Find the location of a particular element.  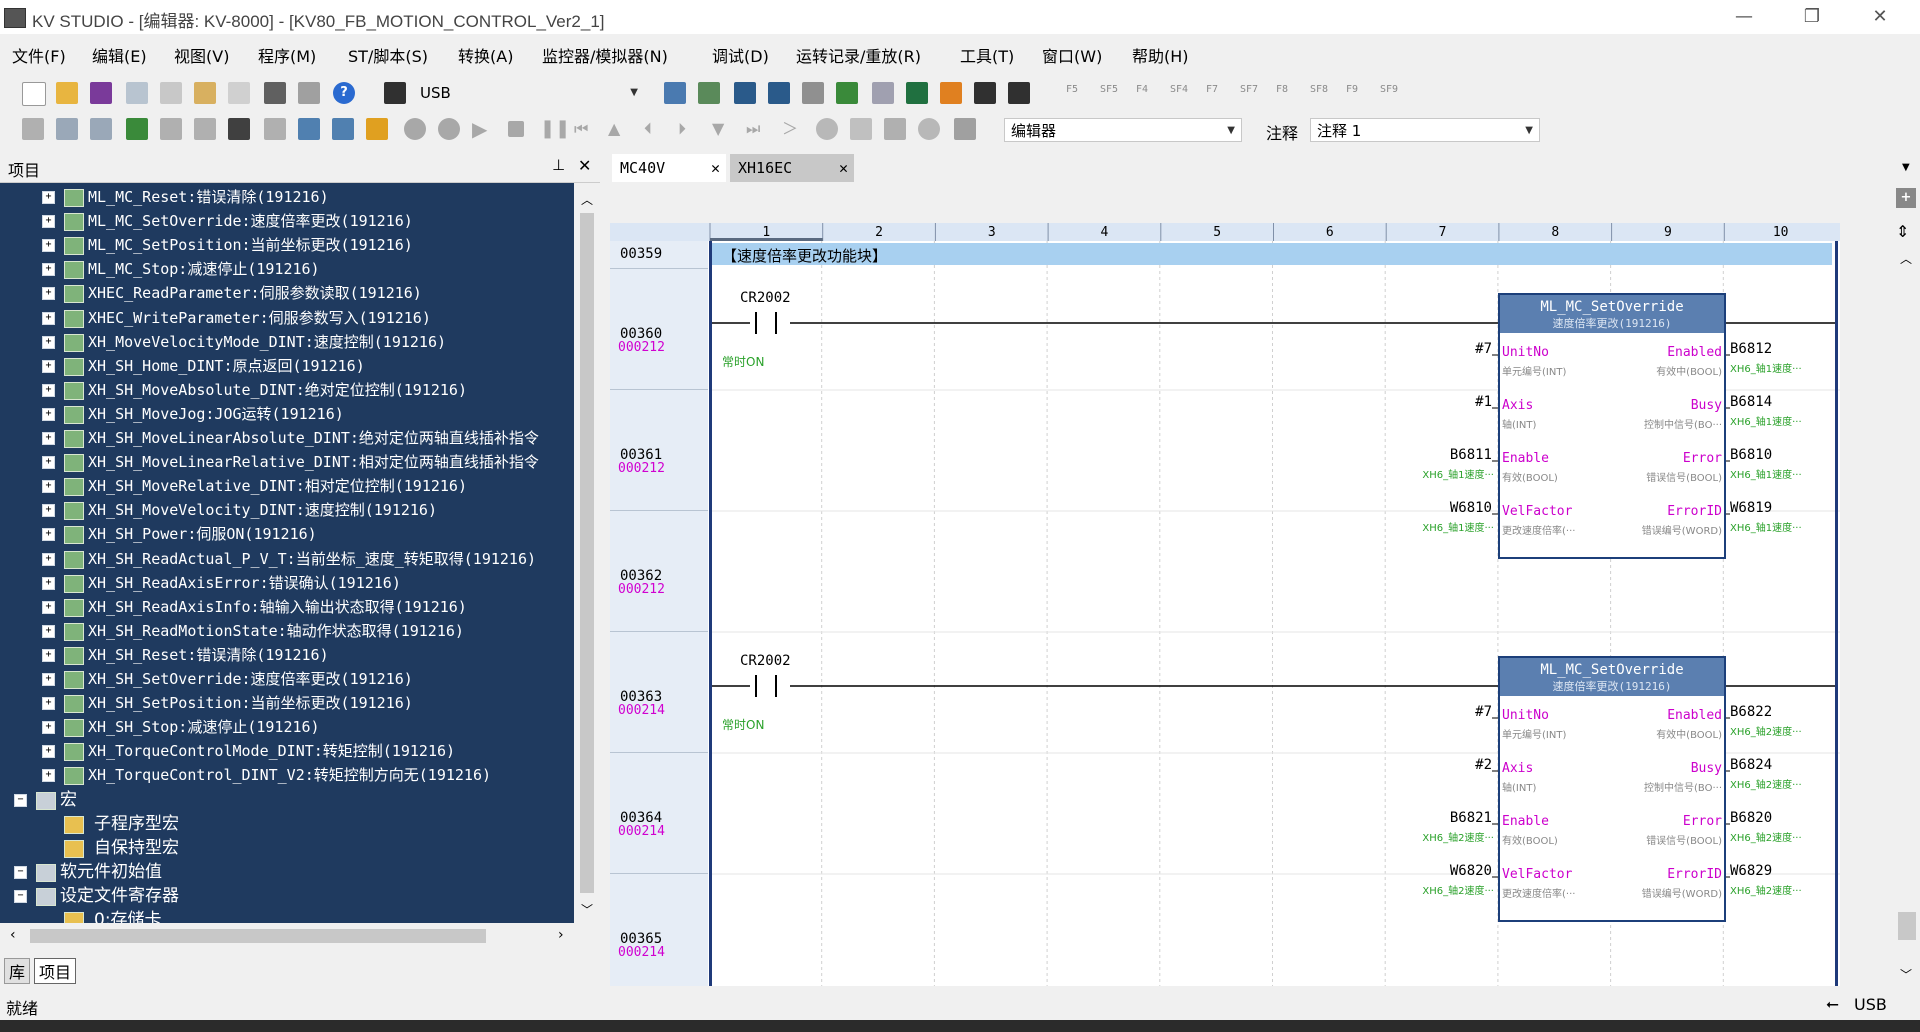

halt-icon is located at coordinates (827, 129).